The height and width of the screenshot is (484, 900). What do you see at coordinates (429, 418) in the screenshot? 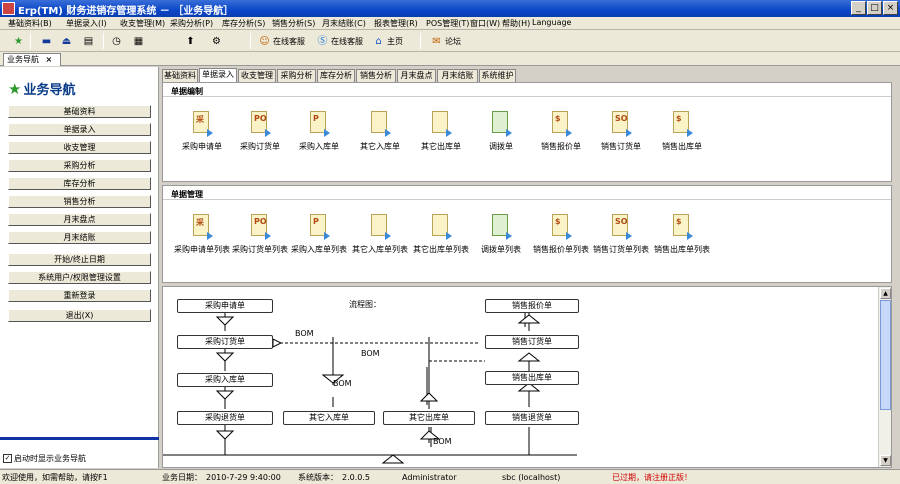
I see `flow-box-other-out: 其它出库单` at bounding box center [429, 418].